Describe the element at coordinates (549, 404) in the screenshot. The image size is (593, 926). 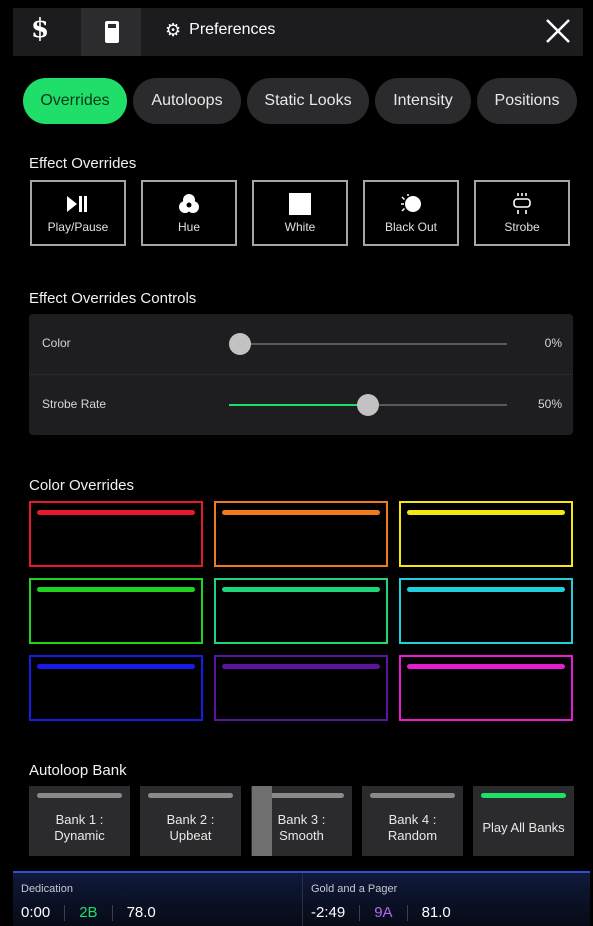
I see `strobe-rate-value: 50%` at that location.